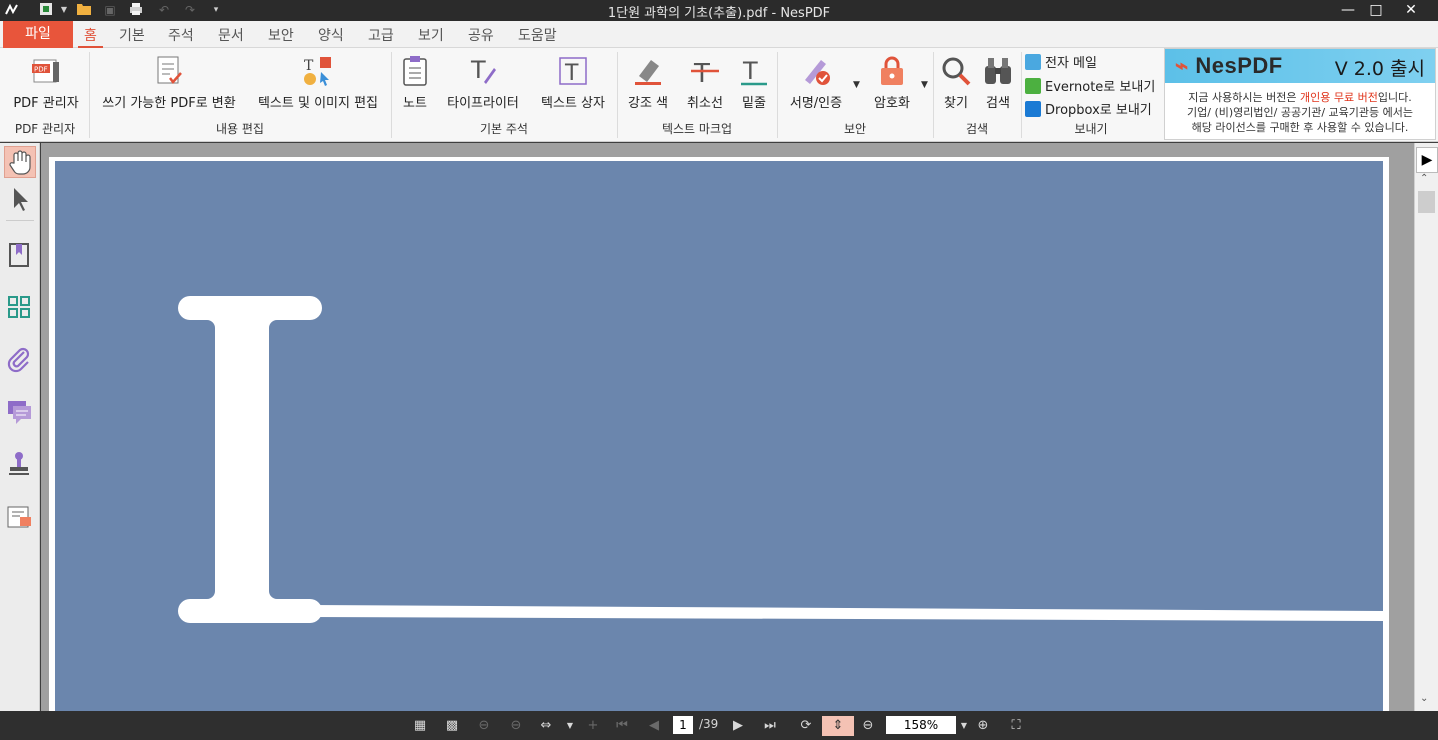 Image resolution: width=1438 pixels, height=740 pixels. I want to click on sign-certify-button: 서명/인증, so click(816, 85).